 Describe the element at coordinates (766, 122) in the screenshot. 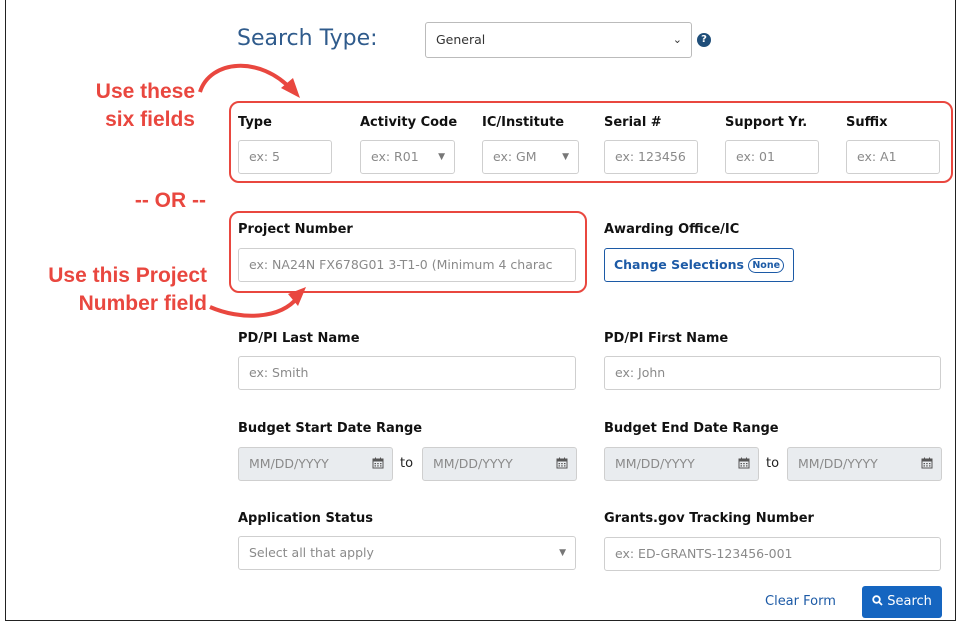

I see `support-year-label: Support Yr.` at that location.